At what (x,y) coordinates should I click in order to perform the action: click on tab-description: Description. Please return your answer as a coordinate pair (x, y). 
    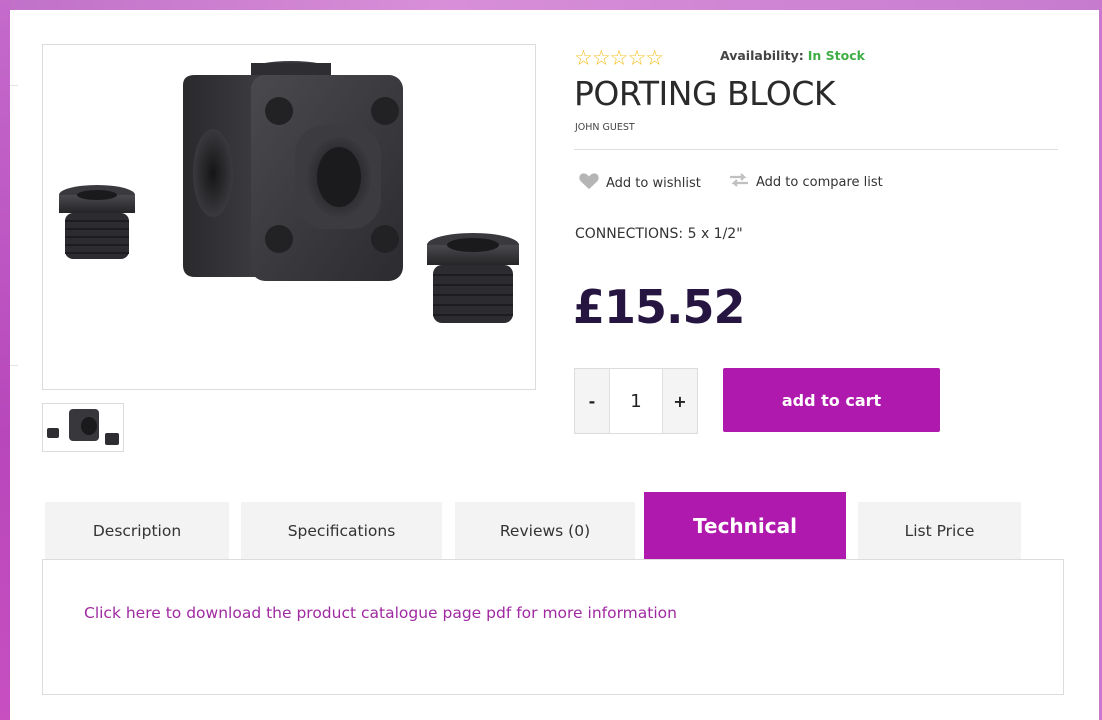
    Looking at the image, I should click on (137, 530).